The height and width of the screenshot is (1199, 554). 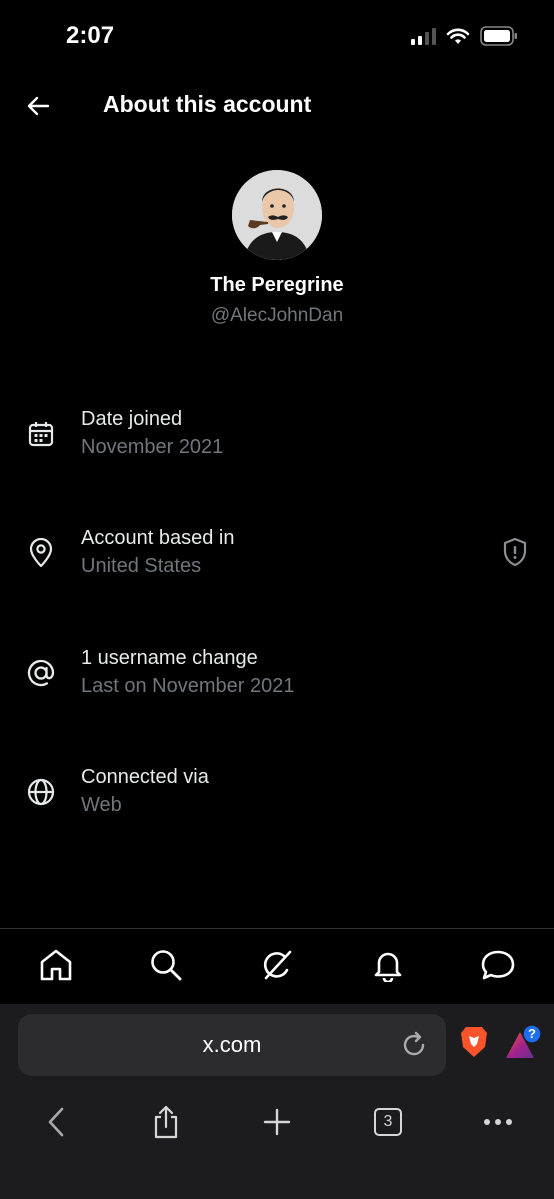 I want to click on more-menu-button, so click(x=498, y=1122).